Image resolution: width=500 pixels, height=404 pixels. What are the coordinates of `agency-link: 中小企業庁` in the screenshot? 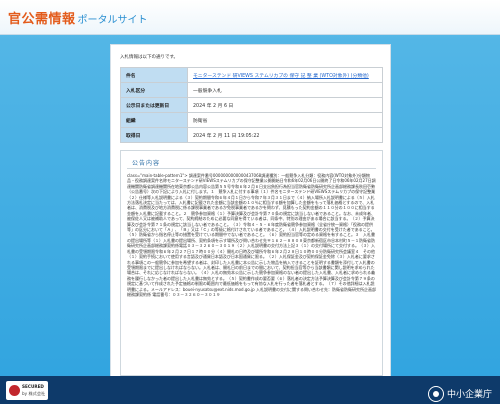 It's located at (459, 392).